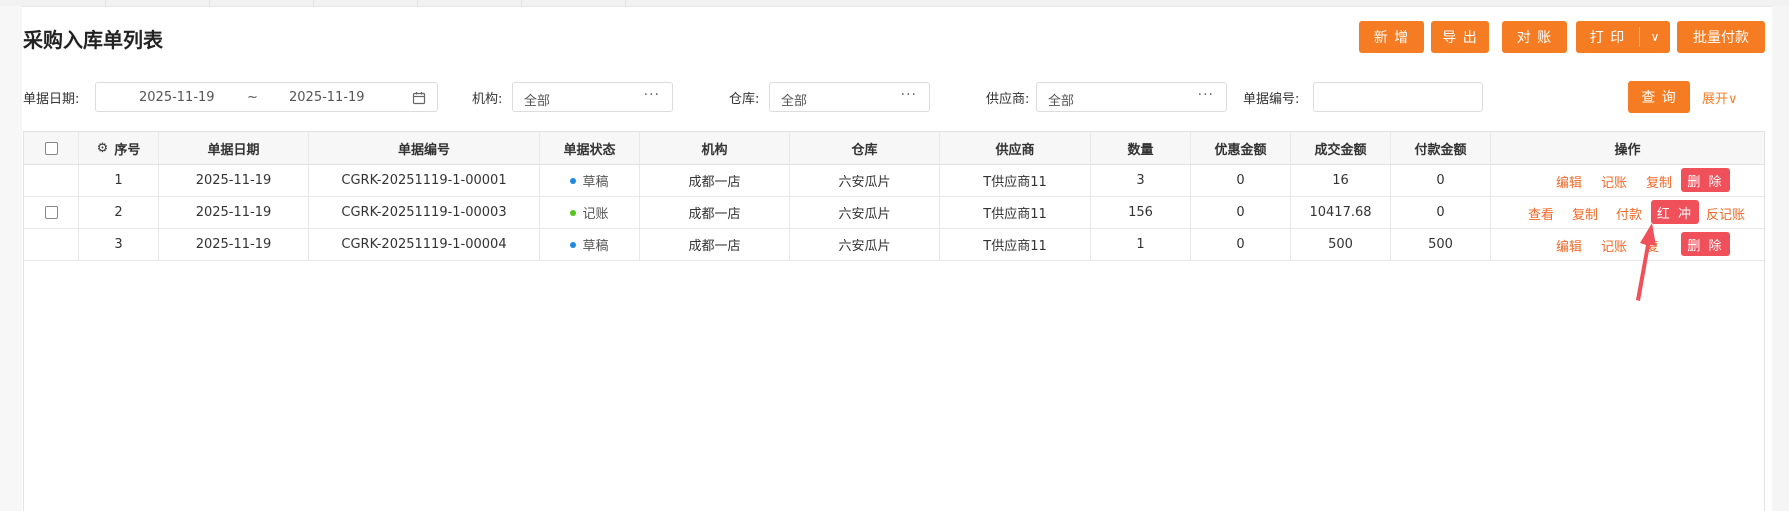 The height and width of the screenshot is (511, 1789). What do you see at coordinates (592, 97) in the screenshot?
I see `org-select: 全部 ···` at bounding box center [592, 97].